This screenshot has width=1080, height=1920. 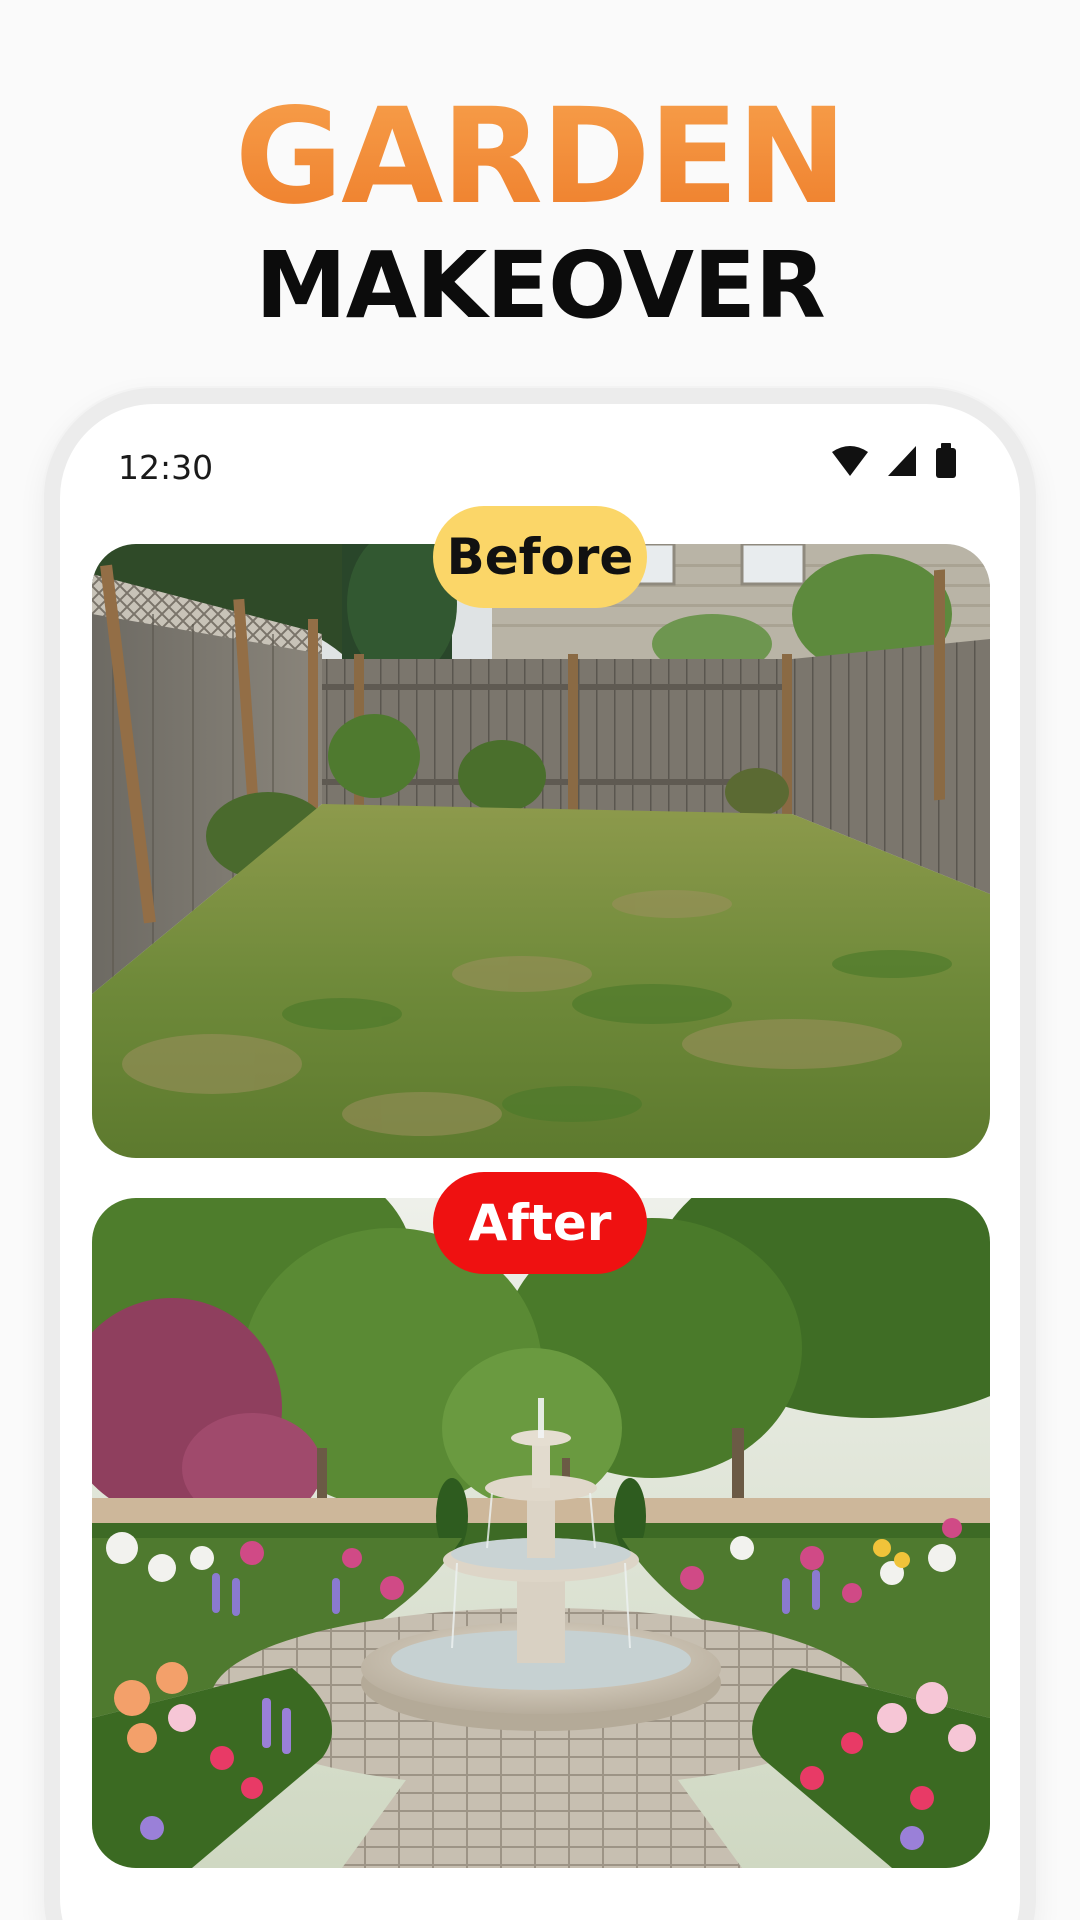 What do you see at coordinates (902, 461) in the screenshot?
I see `signal-icon` at bounding box center [902, 461].